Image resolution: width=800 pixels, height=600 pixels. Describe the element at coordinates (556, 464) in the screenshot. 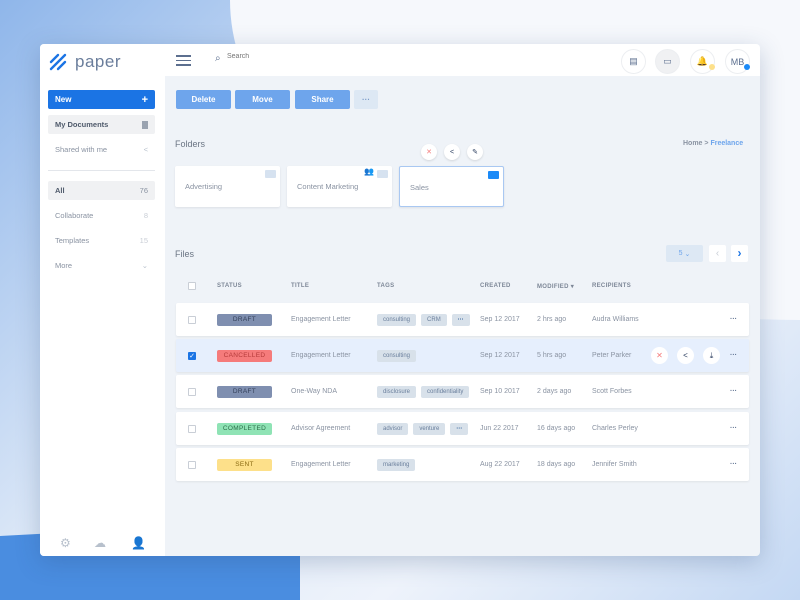

I see `modified-date: 18 days ago` at that location.